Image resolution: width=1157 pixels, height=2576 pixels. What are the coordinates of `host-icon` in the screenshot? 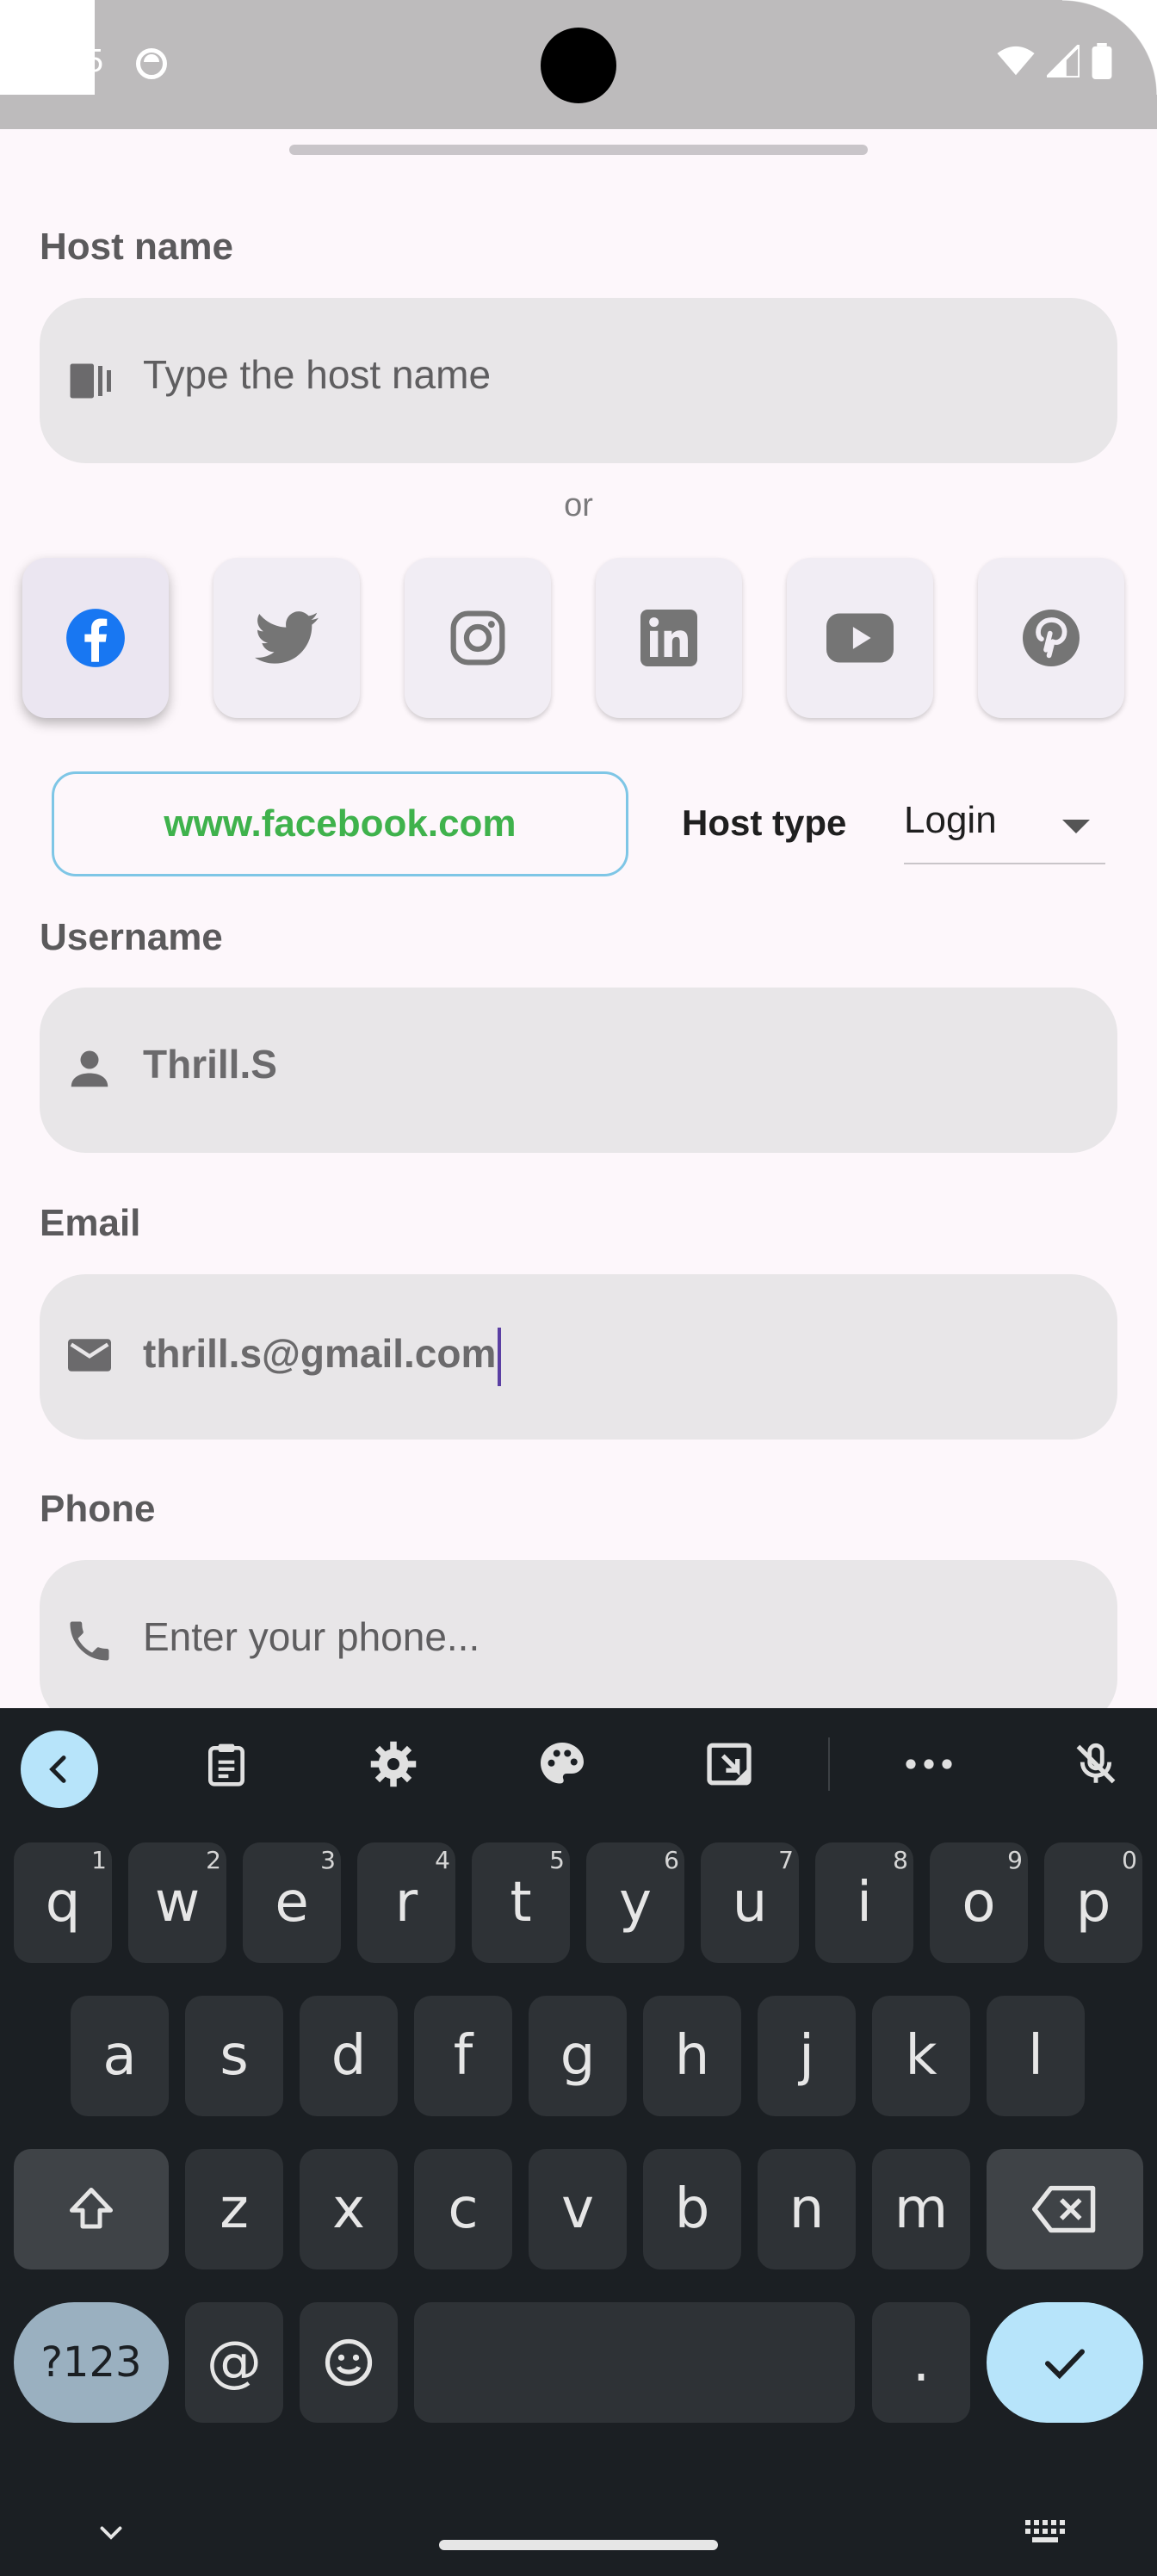 It's located at (90, 381).